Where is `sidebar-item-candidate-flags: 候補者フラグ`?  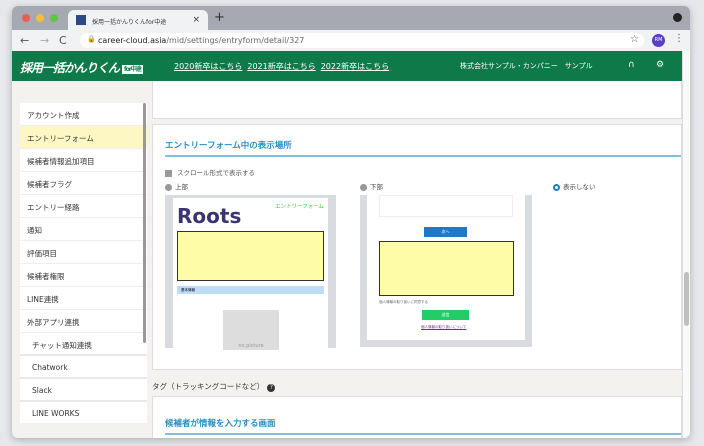
sidebar-item-candidate-flags: 候補者フラグ is located at coordinates (83, 183).